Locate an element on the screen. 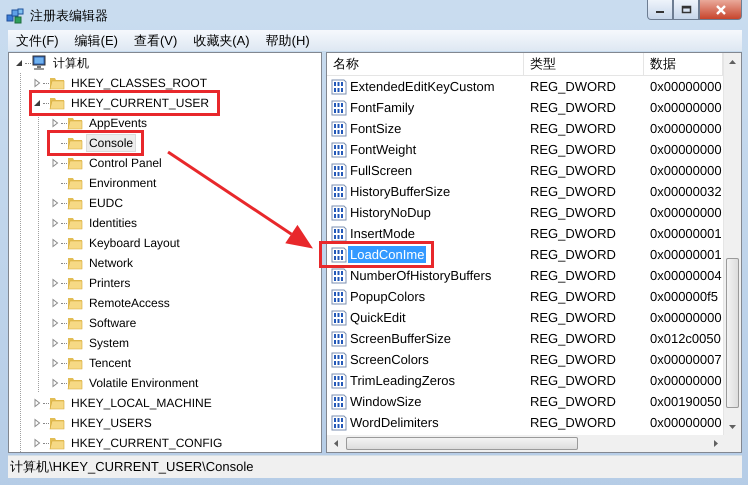 Image resolution: width=748 pixels, height=485 pixels. tree-item: Volatile Environment is located at coordinates (144, 383).